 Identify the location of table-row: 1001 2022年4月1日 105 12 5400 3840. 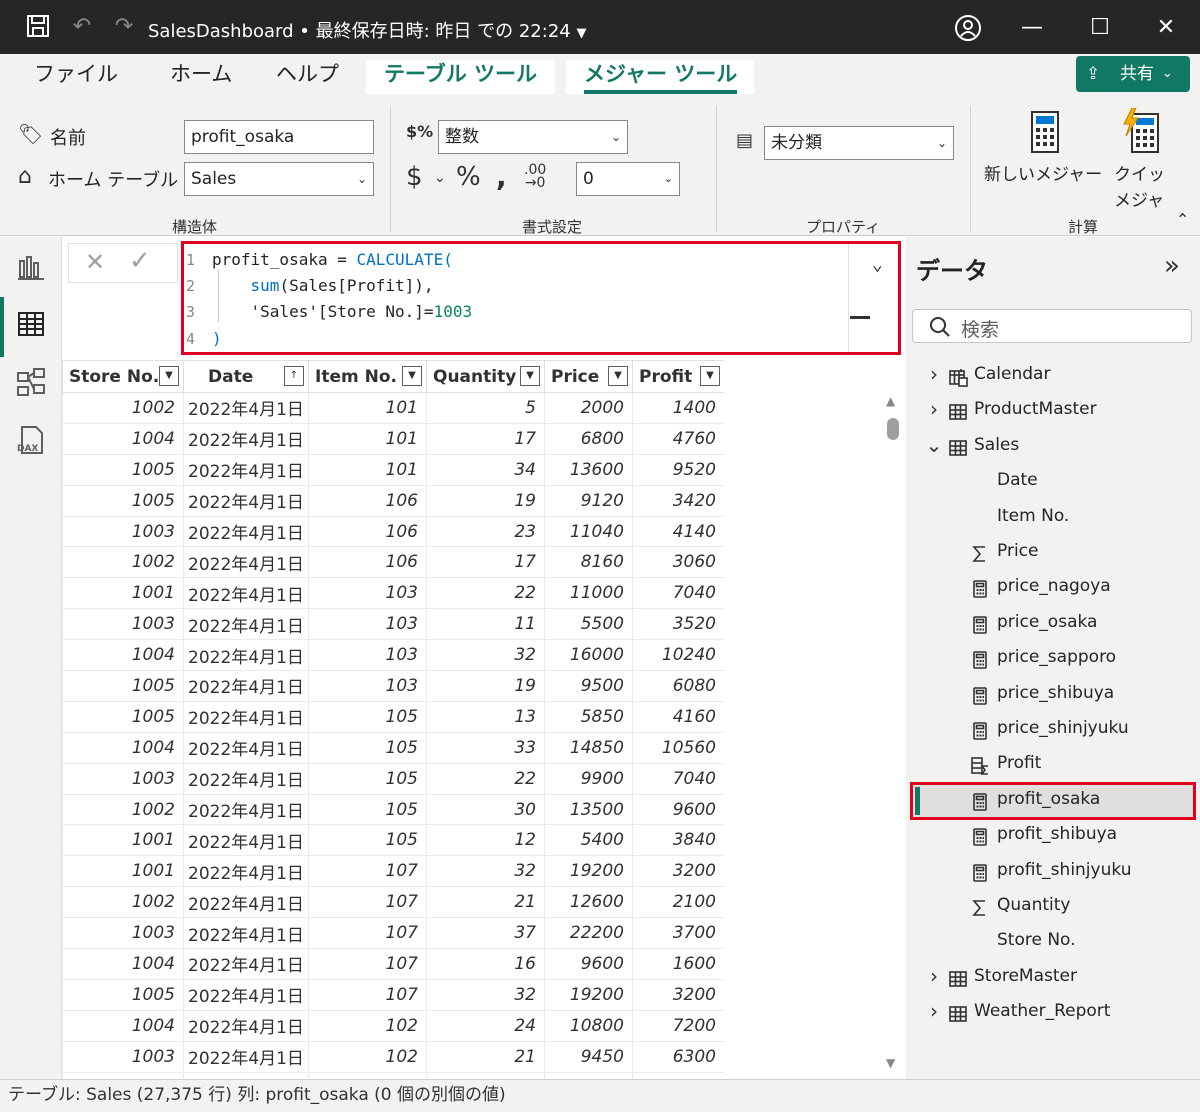
(393, 840).